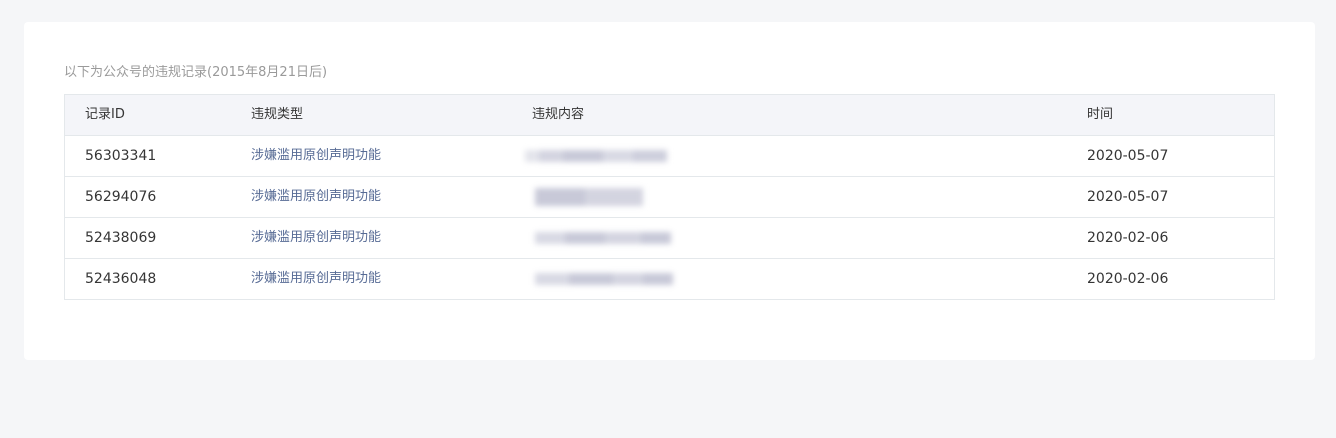 The image size is (1336, 438). Describe the element at coordinates (121, 238) in the screenshot. I see `record-id: 52438069` at that location.